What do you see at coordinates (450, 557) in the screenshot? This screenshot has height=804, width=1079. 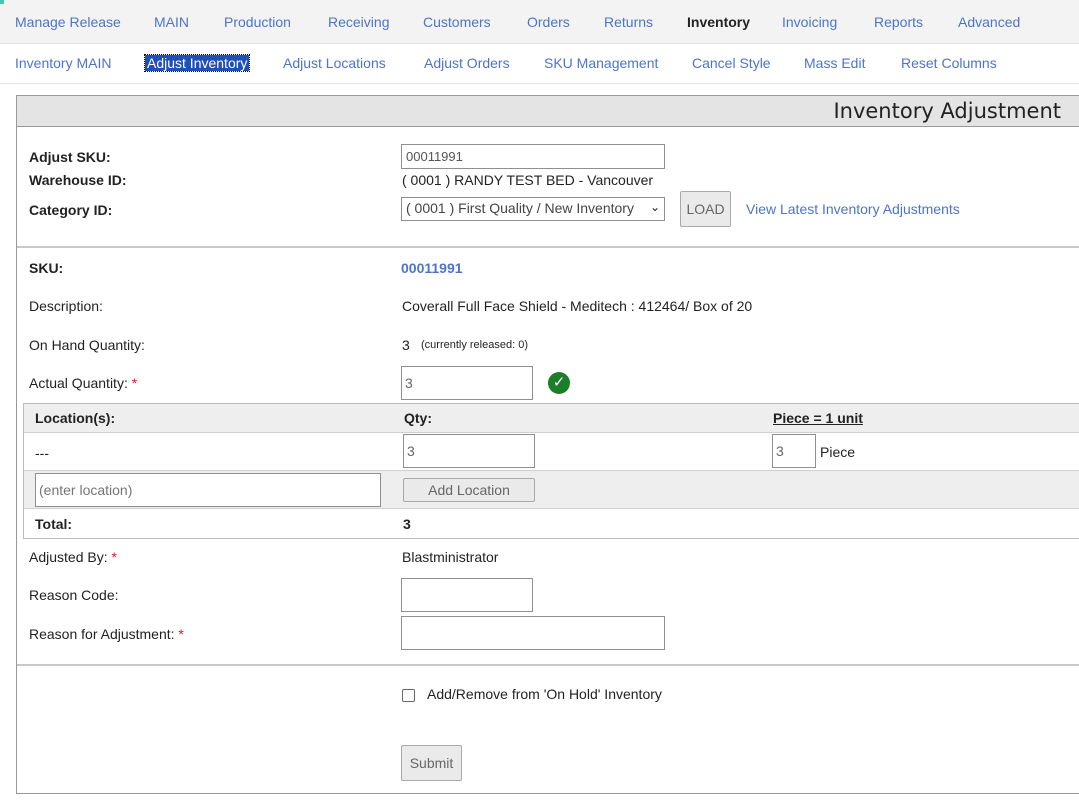 I see `adjusted-by-value: Blastministrator` at bounding box center [450, 557].